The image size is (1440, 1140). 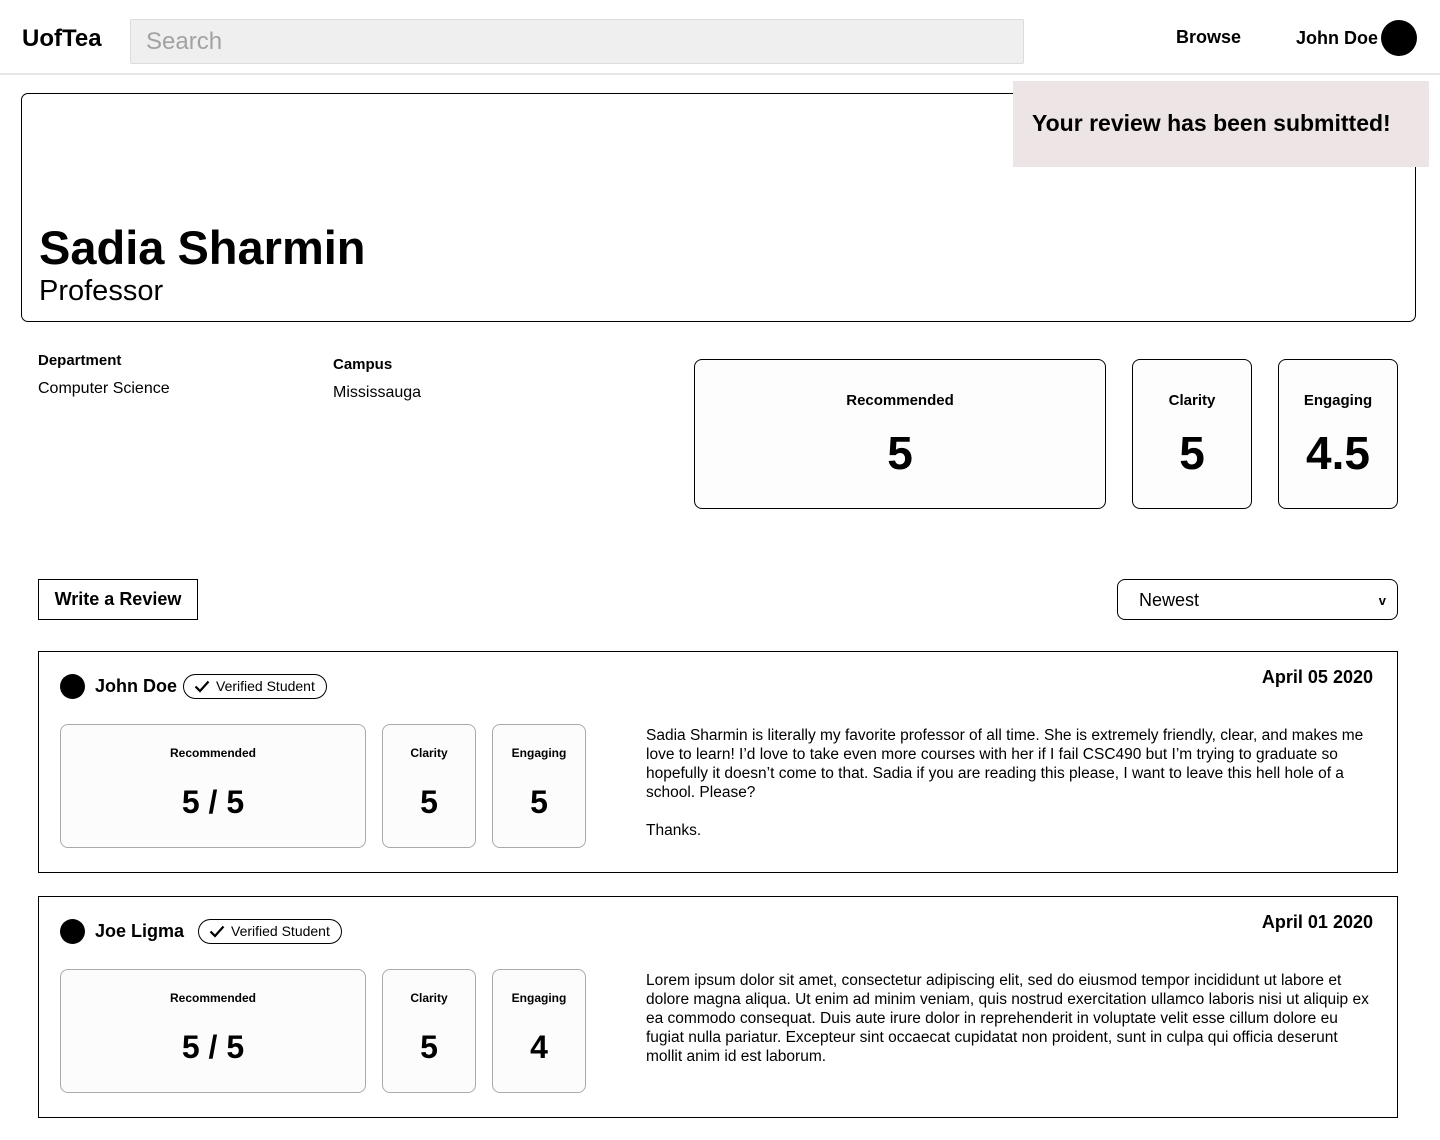 I want to click on summary-engaging-card: Engaging 4.5, so click(x=1338, y=434).